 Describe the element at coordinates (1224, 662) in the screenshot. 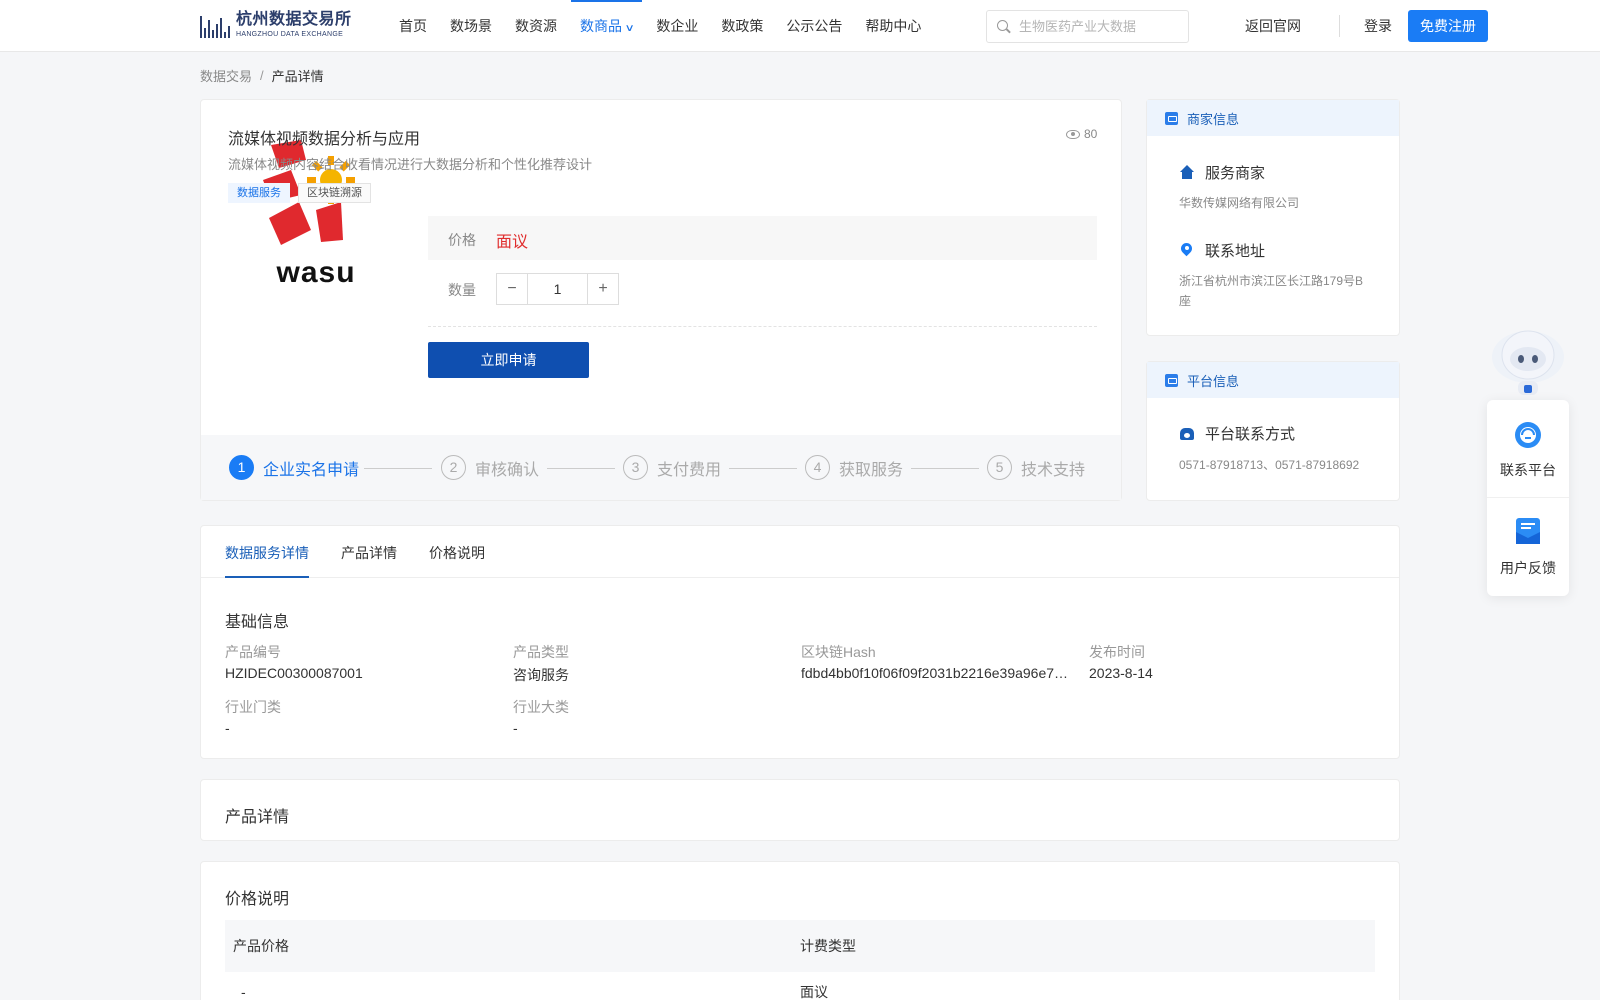

I see `info-publish-date: 发布时间 2023-8-14` at that location.